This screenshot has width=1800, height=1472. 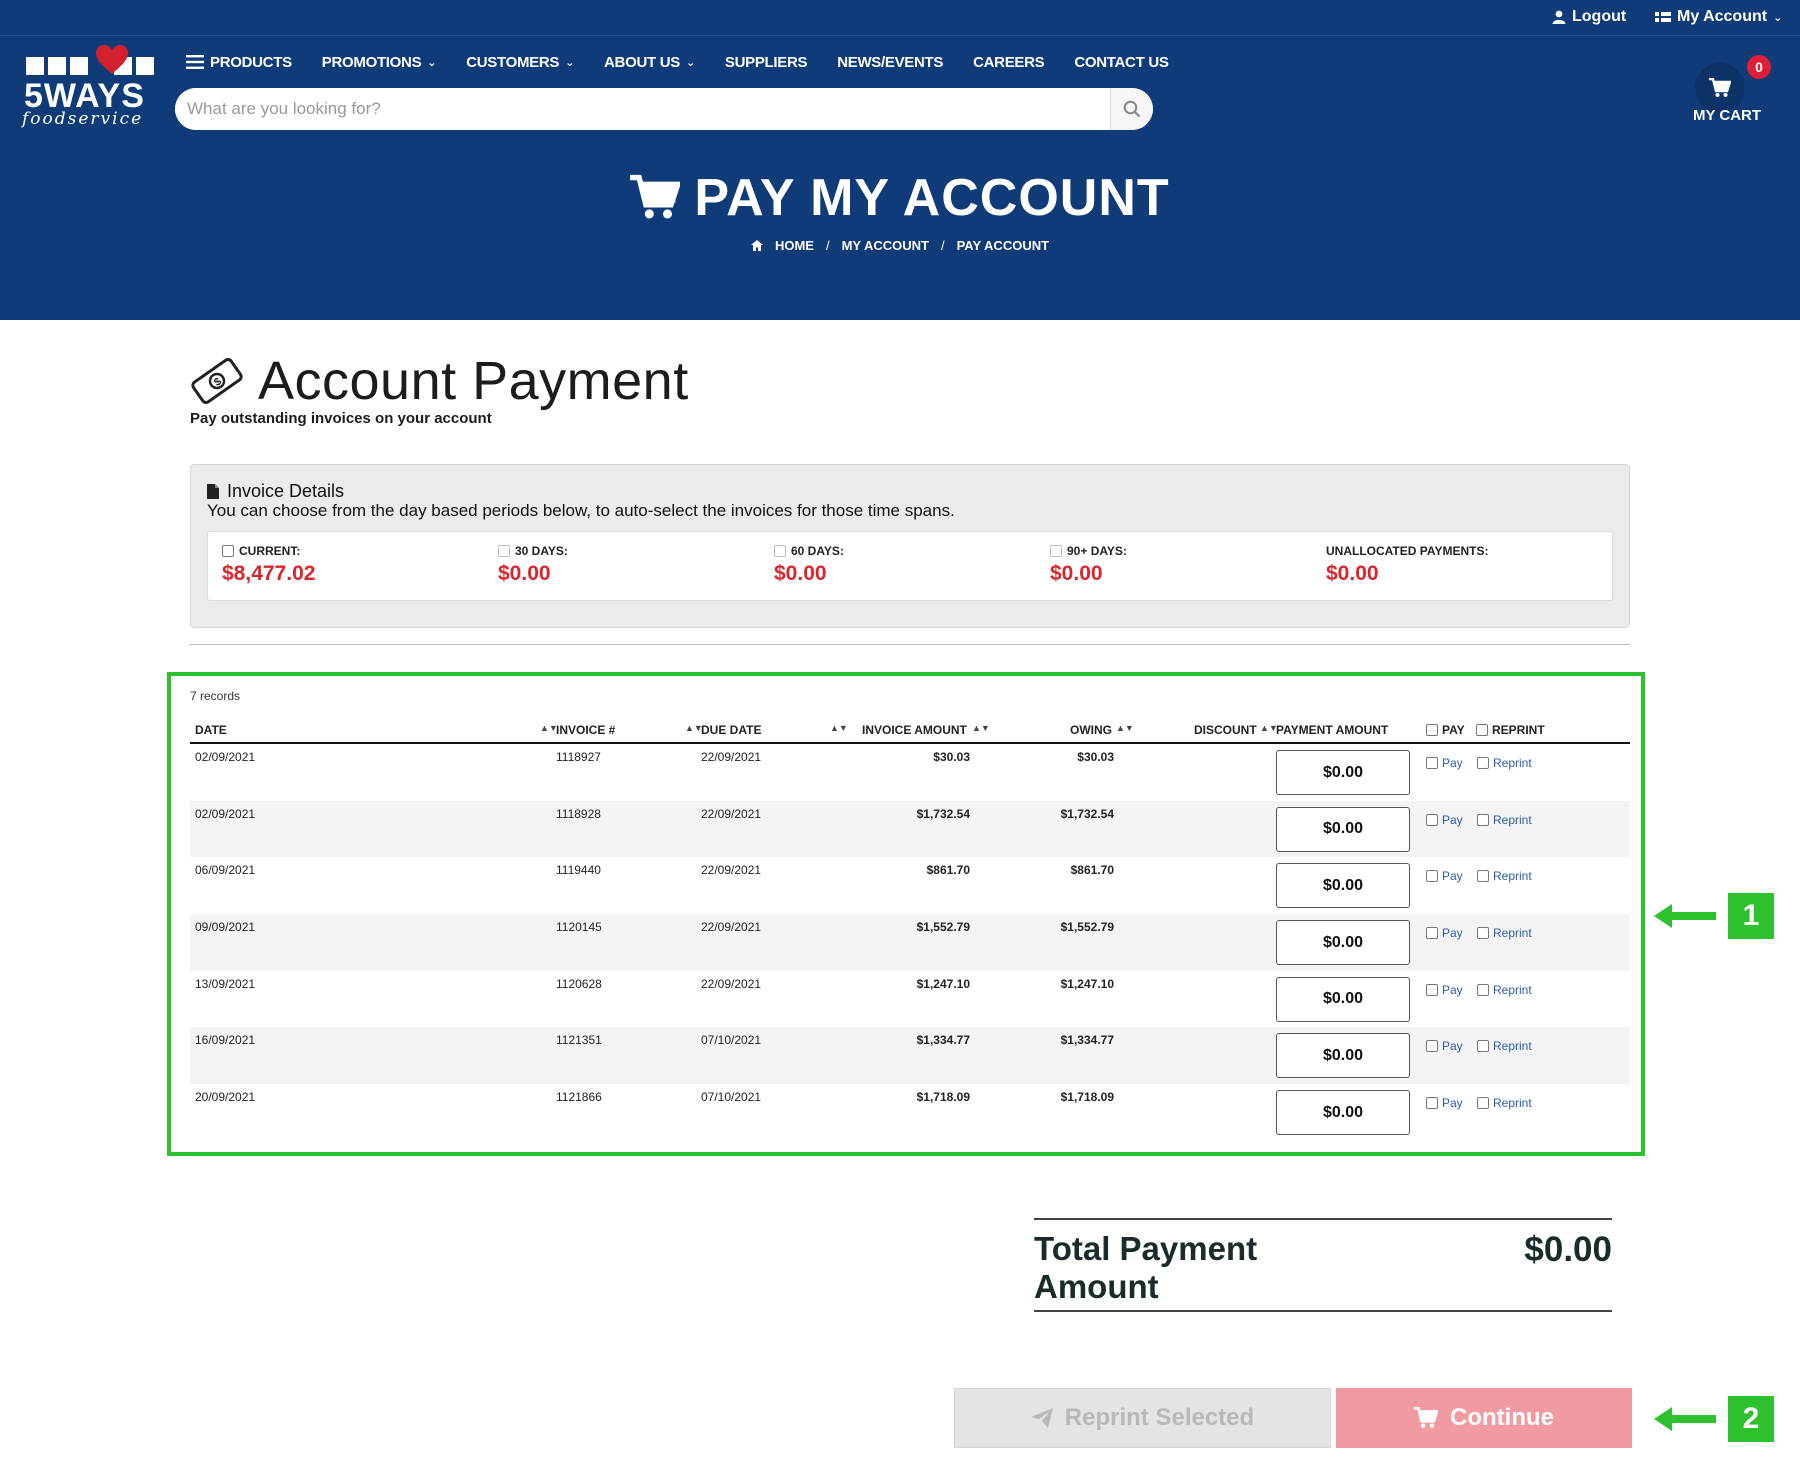 What do you see at coordinates (1009, 62) in the screenshot?
I see `nav-careers: CAREERS` at bounding box center [1009, 62].